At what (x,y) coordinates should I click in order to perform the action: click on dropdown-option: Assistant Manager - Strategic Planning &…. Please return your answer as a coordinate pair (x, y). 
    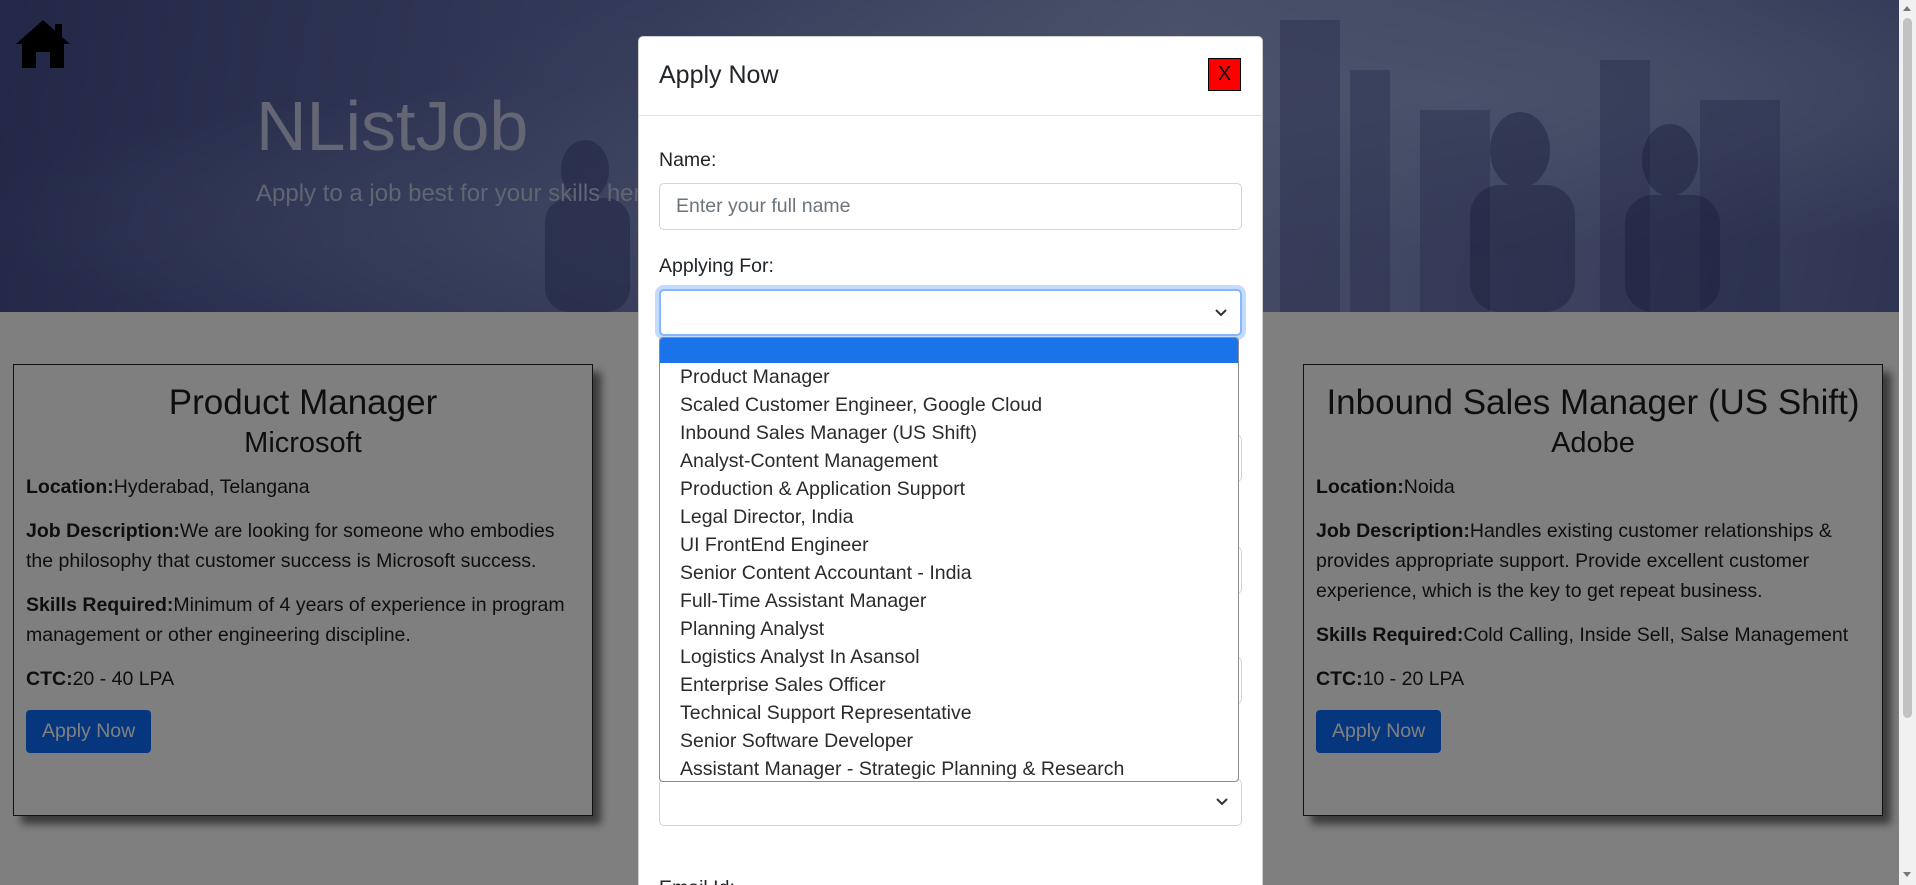
    Looking at the image, I should click on (949, 768).